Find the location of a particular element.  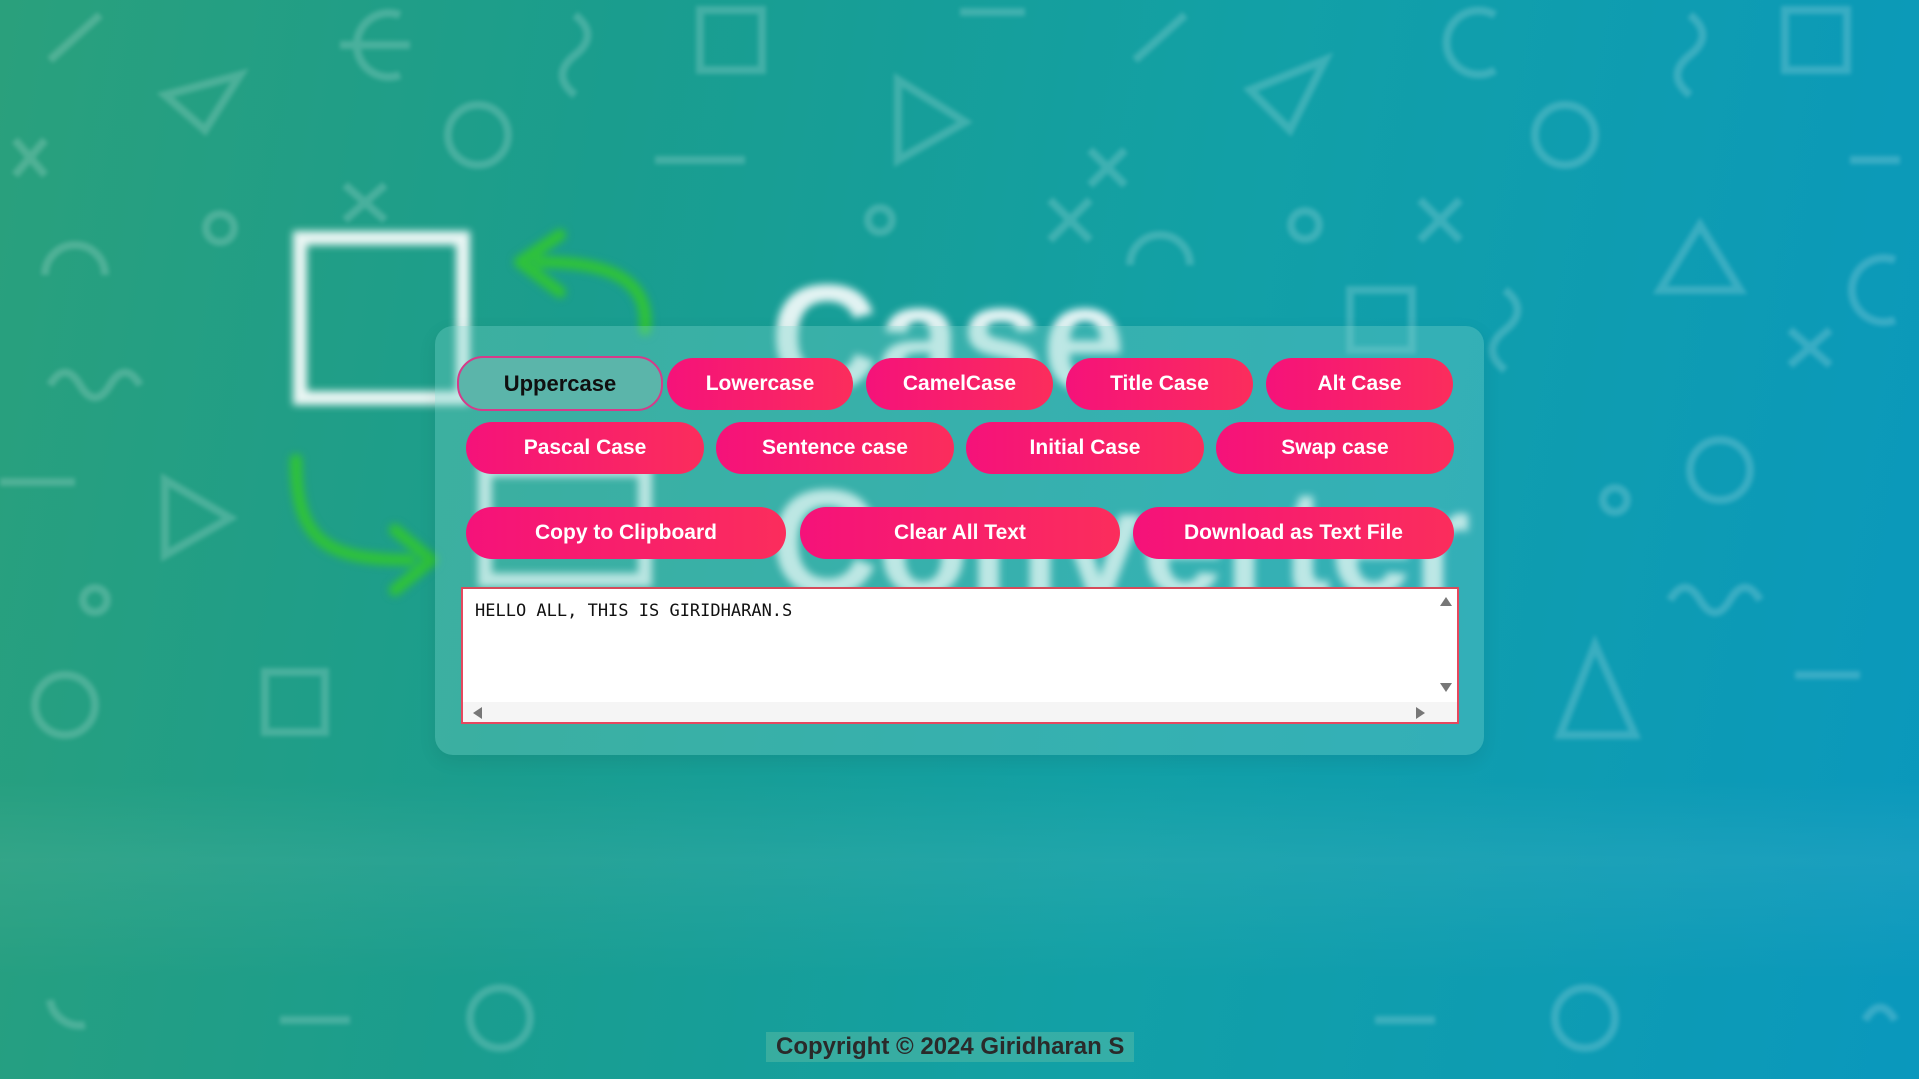

pascal-case-button: Pascal Case is located at coordinates (585, 448).